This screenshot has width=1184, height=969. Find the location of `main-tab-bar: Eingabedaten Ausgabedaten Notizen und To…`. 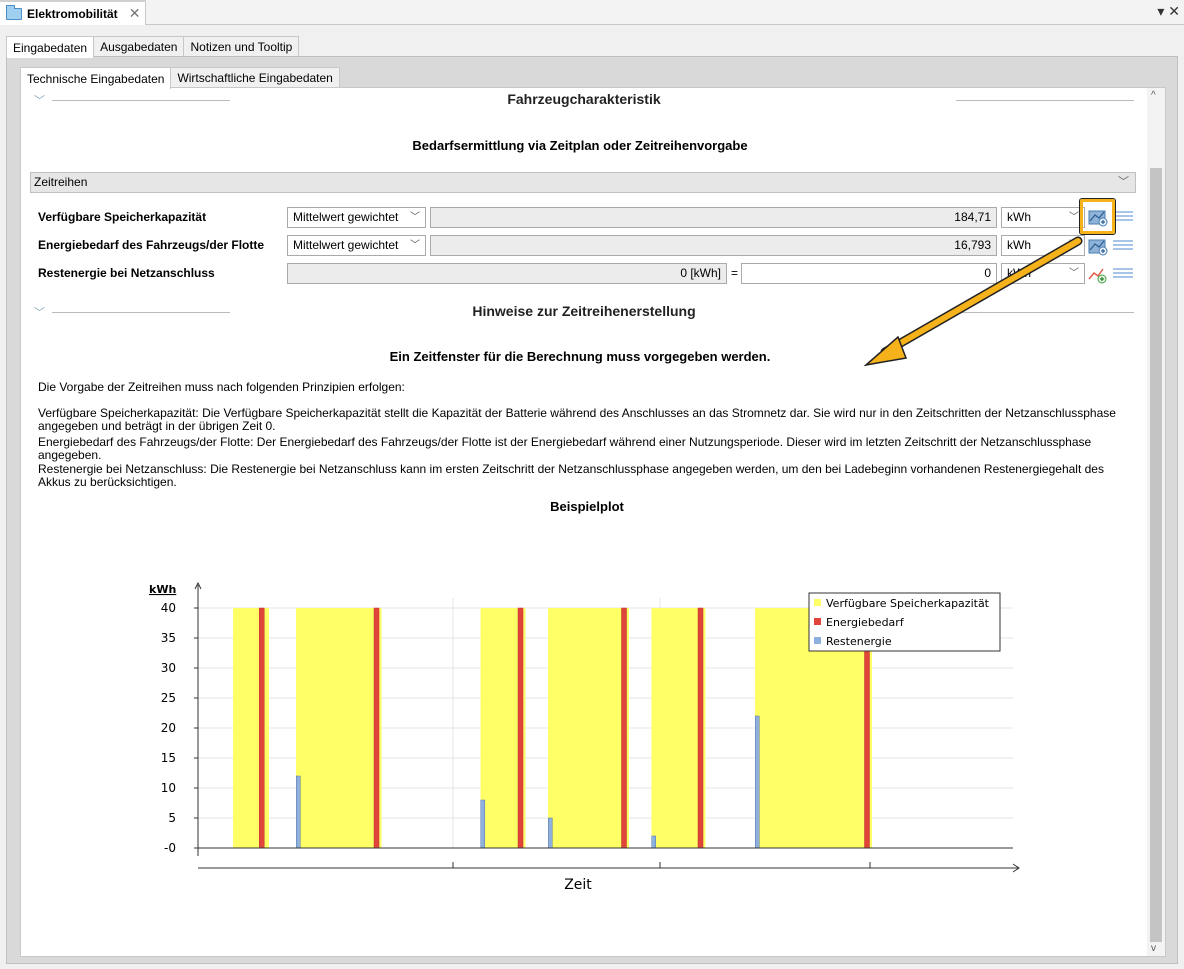

main-tab-bar: Eingabedaten Ausgabedaten Notizen und To… is located at coordinates (153, 47).